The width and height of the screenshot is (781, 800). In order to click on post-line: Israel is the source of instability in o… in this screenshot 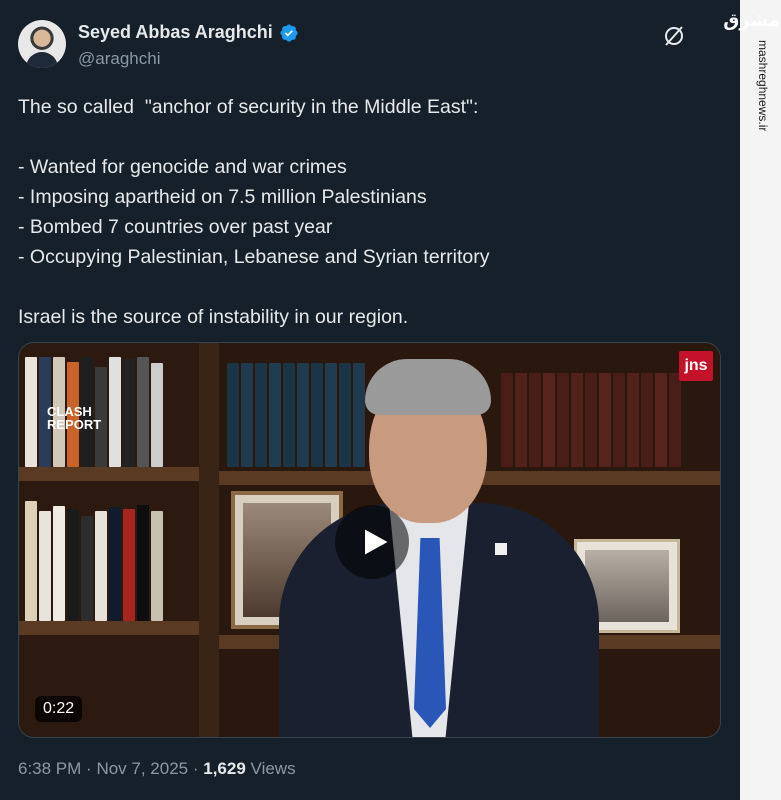, I will do `click(213, 317)`.